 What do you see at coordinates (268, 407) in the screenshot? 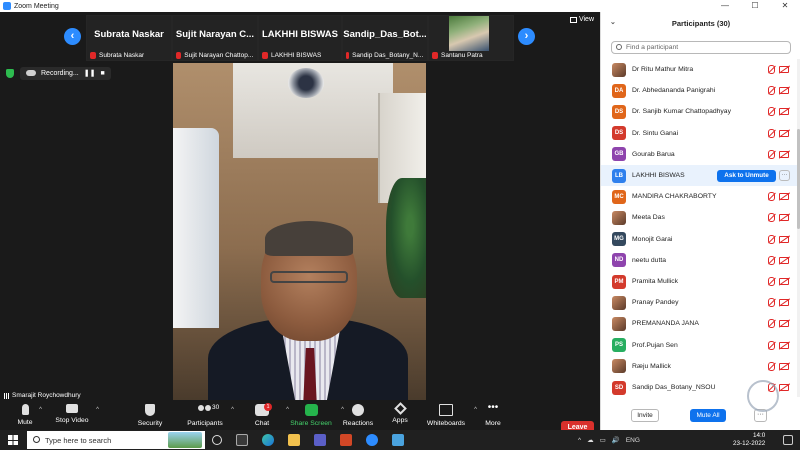
I see `chat-unread-badge: 1` at bounding box center [268, 407].